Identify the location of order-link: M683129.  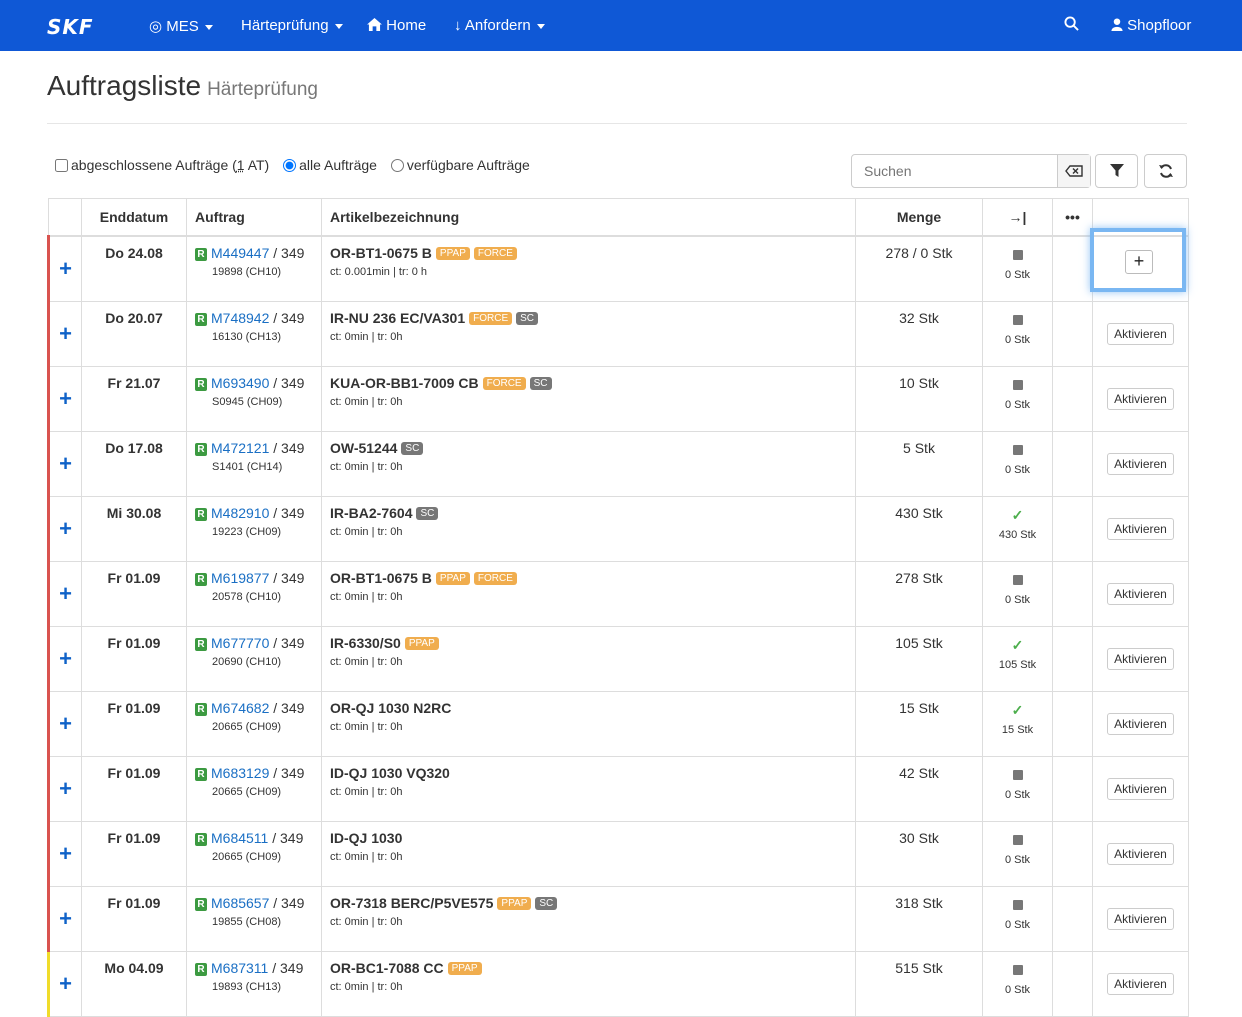
(240, 773).